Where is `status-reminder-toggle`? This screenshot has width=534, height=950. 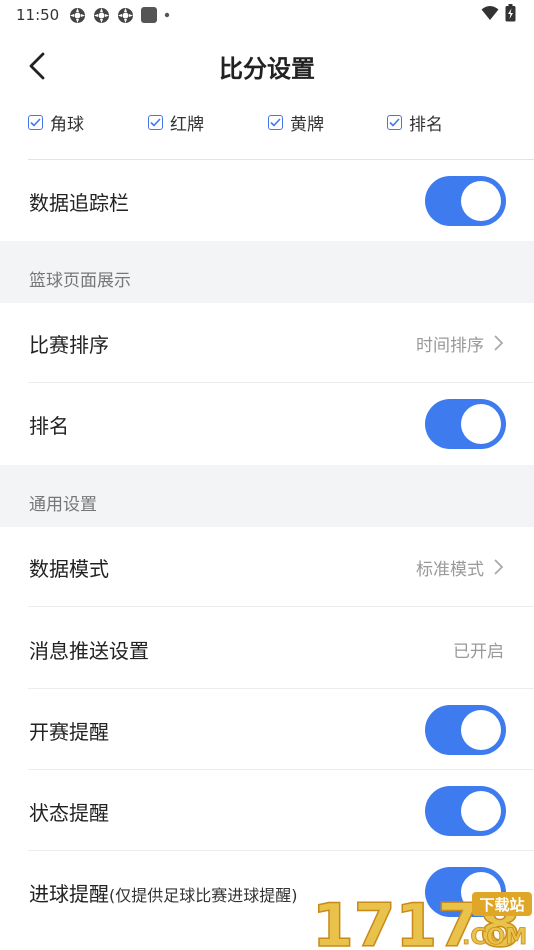 status-reminder-toggle is located at coordinates (465, 811).